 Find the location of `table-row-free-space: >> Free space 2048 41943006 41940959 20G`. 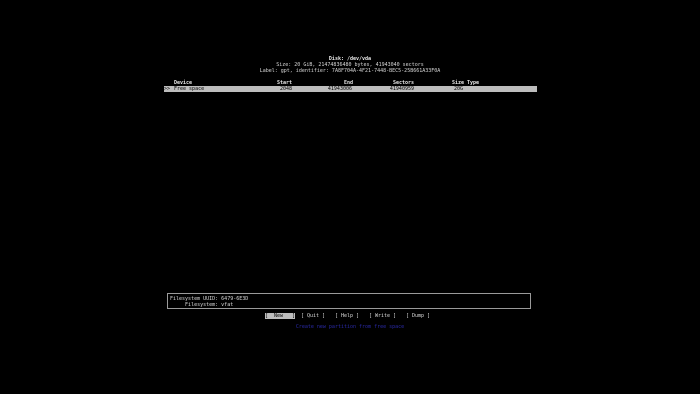

table-row-free-space: >> Free space 2048 41943006 41940959 20G is located at coordinates (350, 89).